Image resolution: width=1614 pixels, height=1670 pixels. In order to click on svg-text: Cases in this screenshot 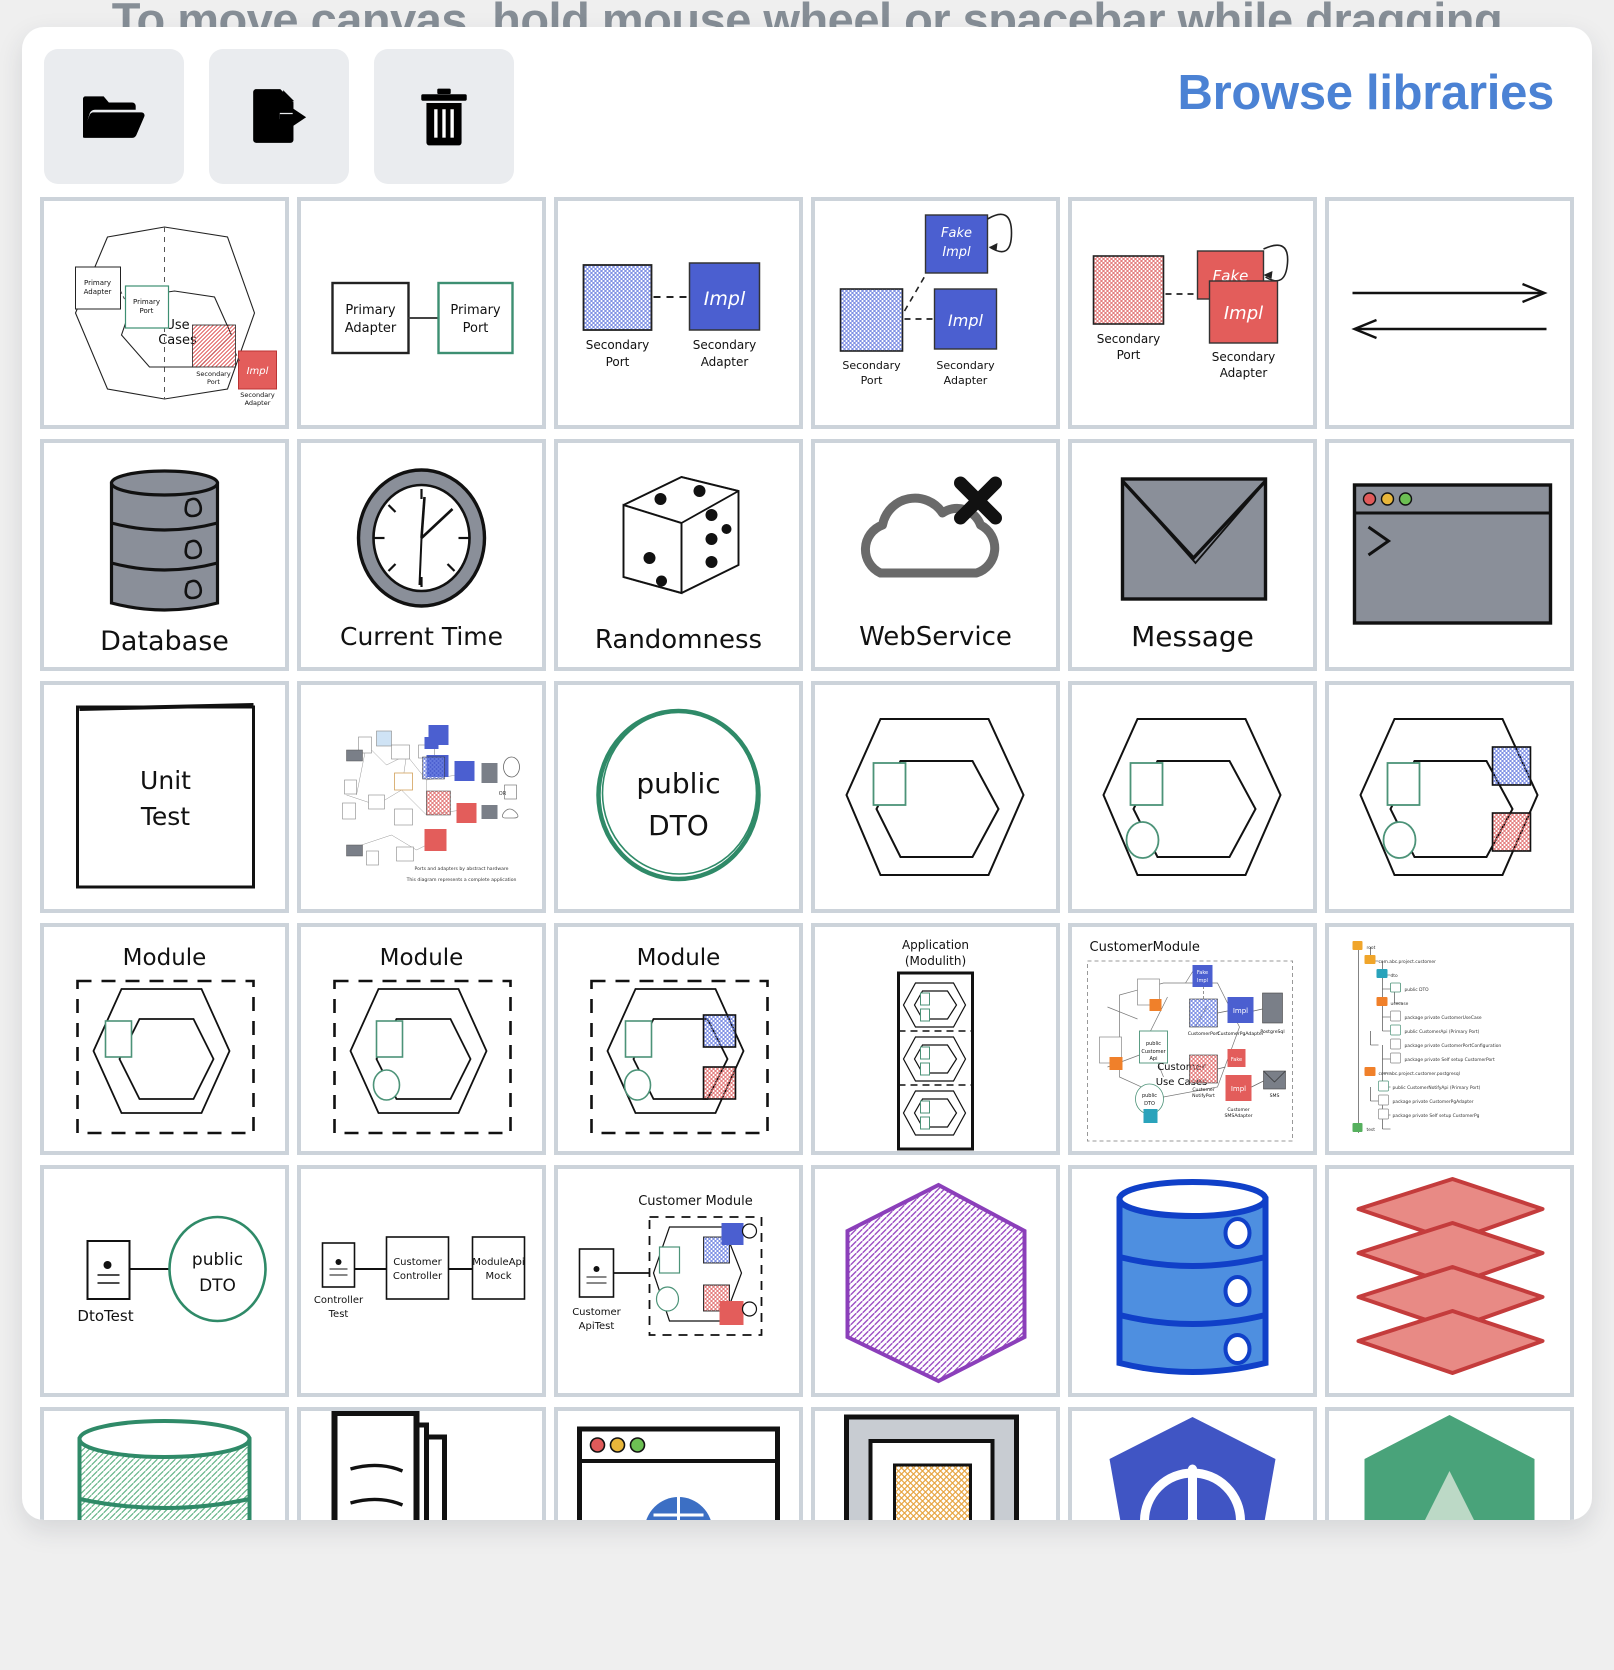, I will do `click(177, 340)`.